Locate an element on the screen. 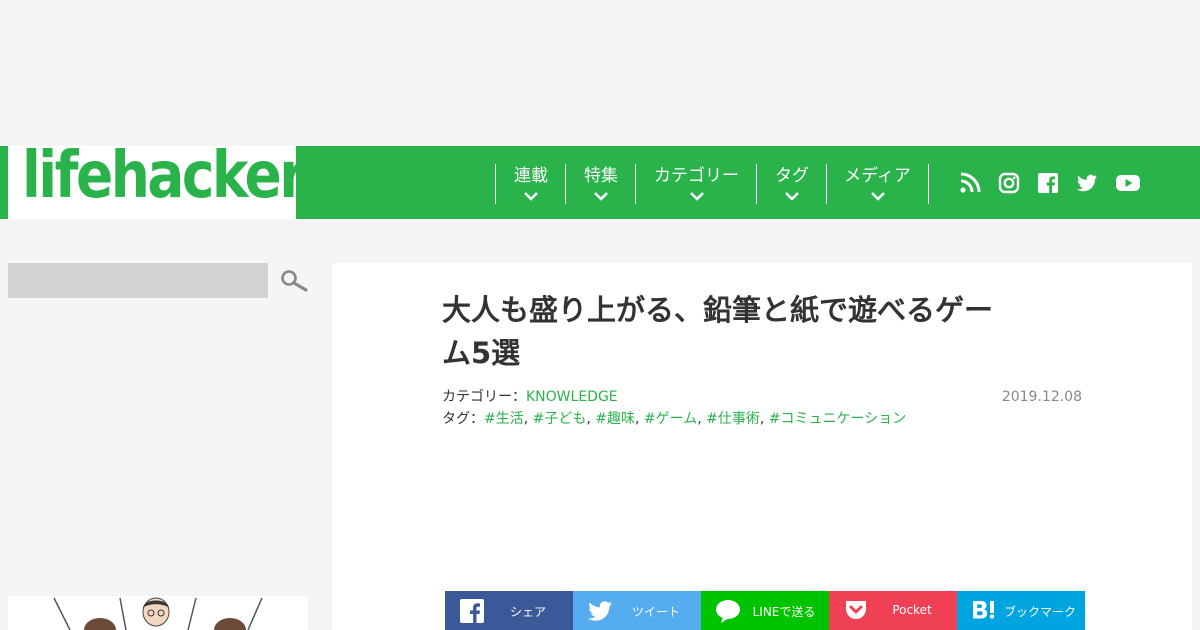 The image size is (1200, 630). nav-item-category: カテゴリー is located at coordinates (696, 184).